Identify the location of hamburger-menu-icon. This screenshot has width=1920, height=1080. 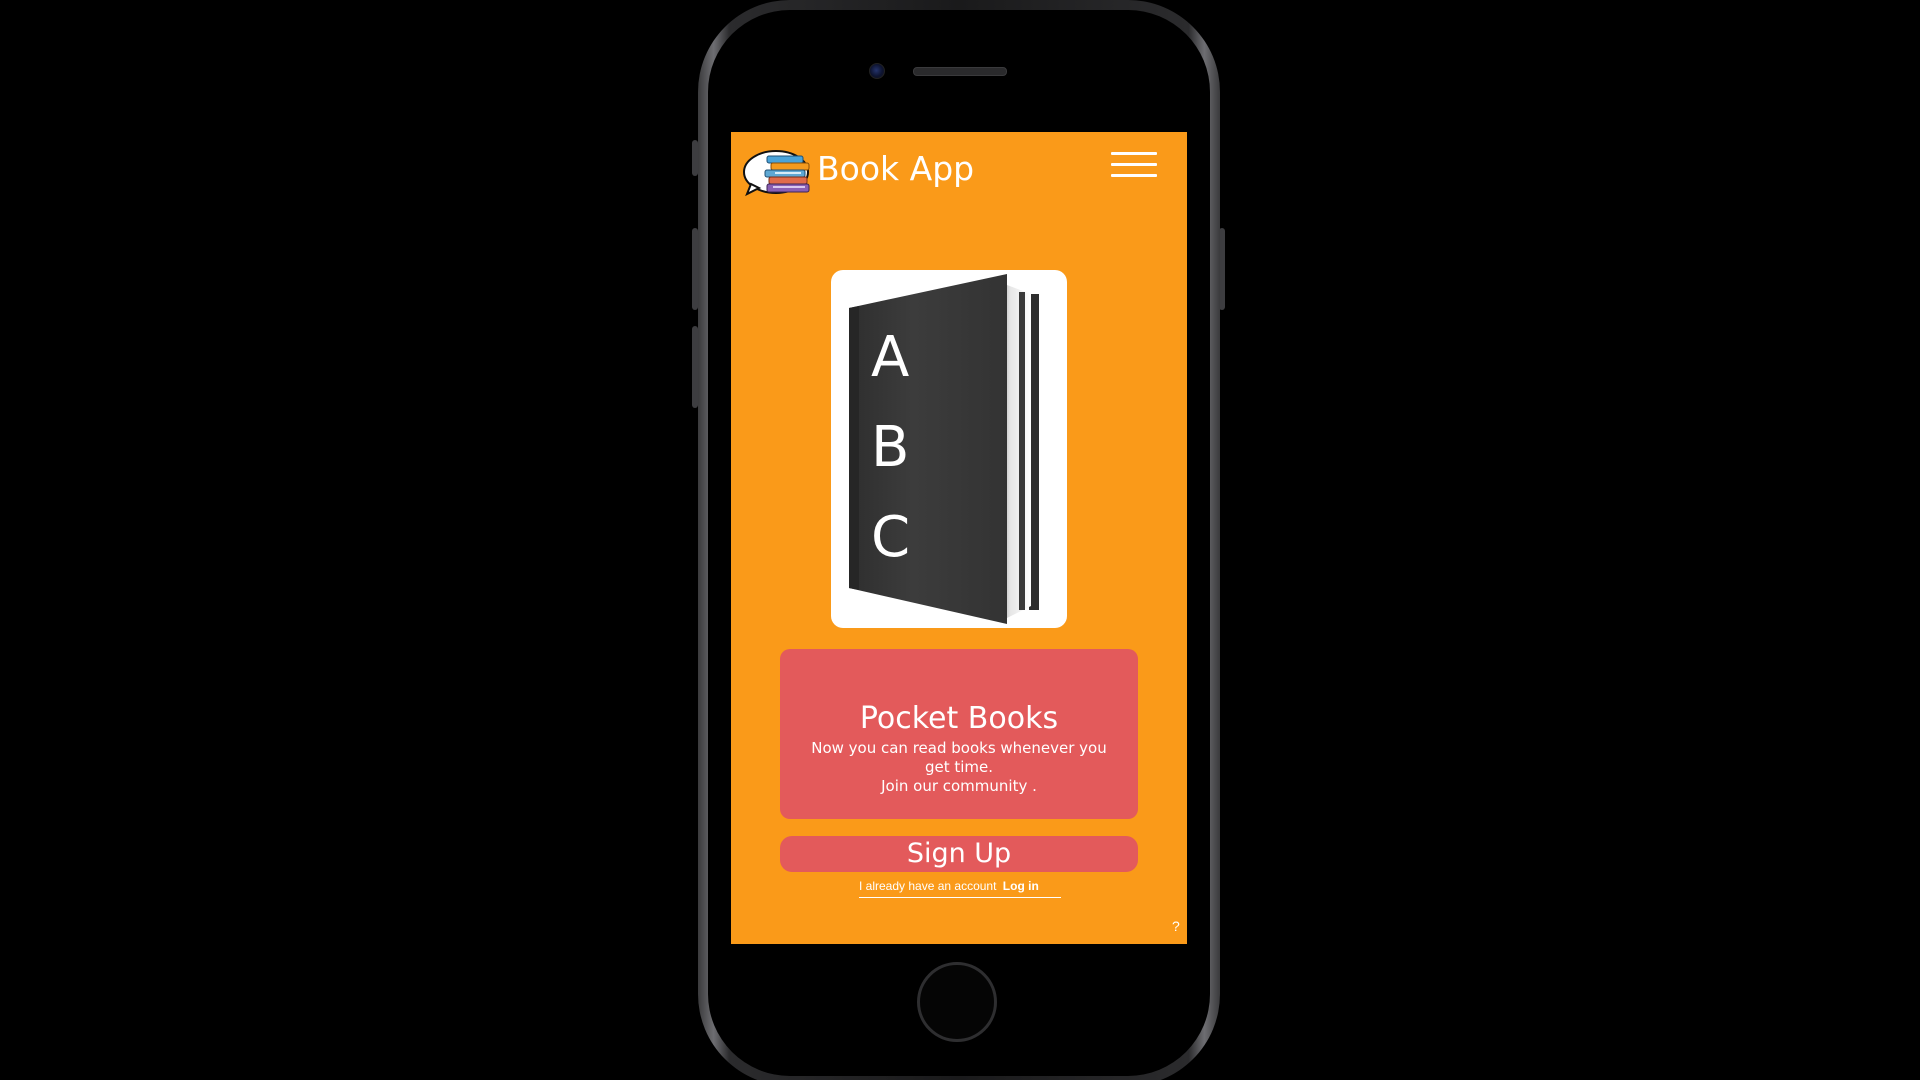
(1135, 166).